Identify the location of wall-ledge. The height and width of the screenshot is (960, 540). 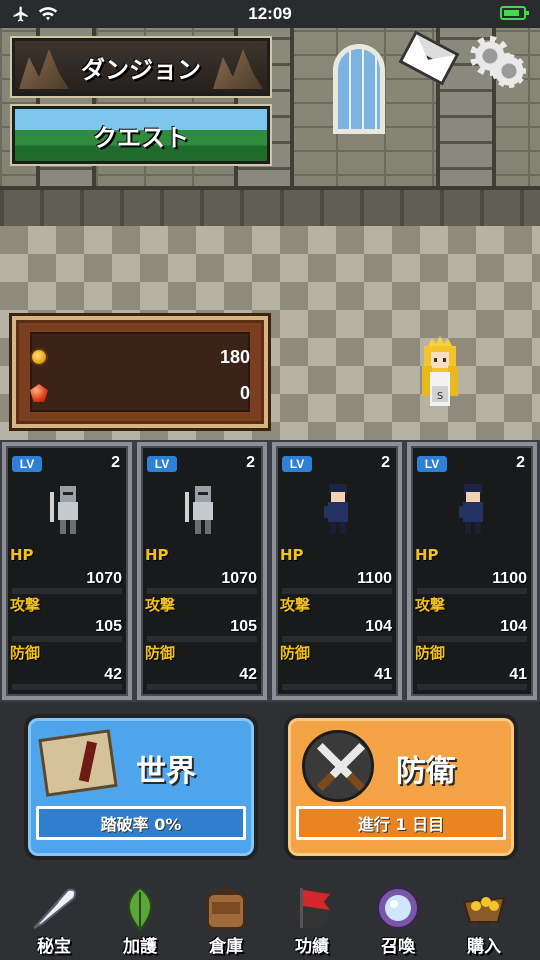
(270, 206).